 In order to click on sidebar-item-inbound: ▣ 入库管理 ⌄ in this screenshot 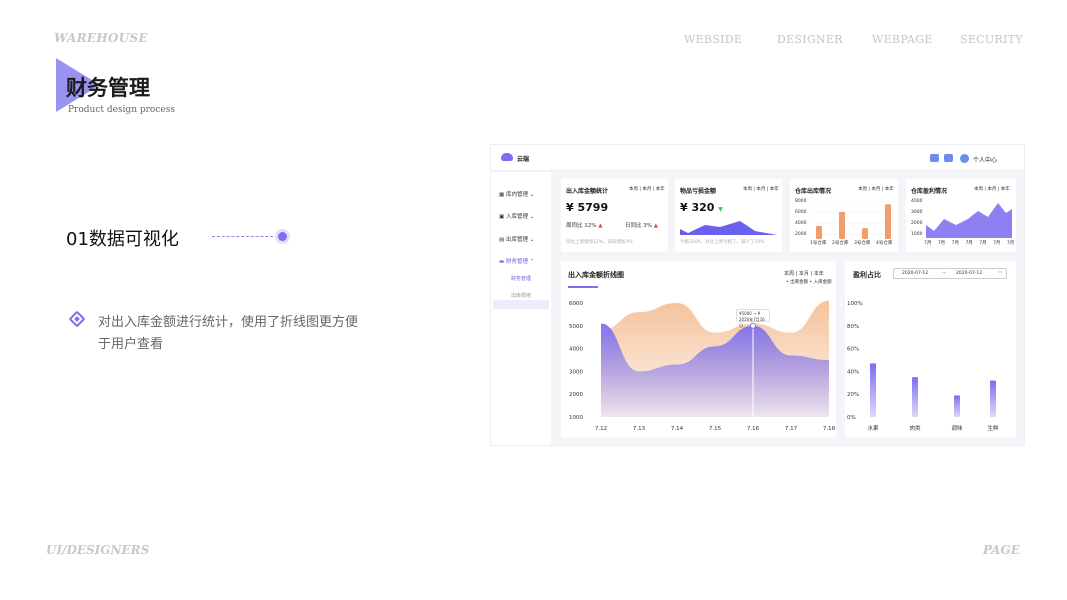, I will do `click(516, 216)`.